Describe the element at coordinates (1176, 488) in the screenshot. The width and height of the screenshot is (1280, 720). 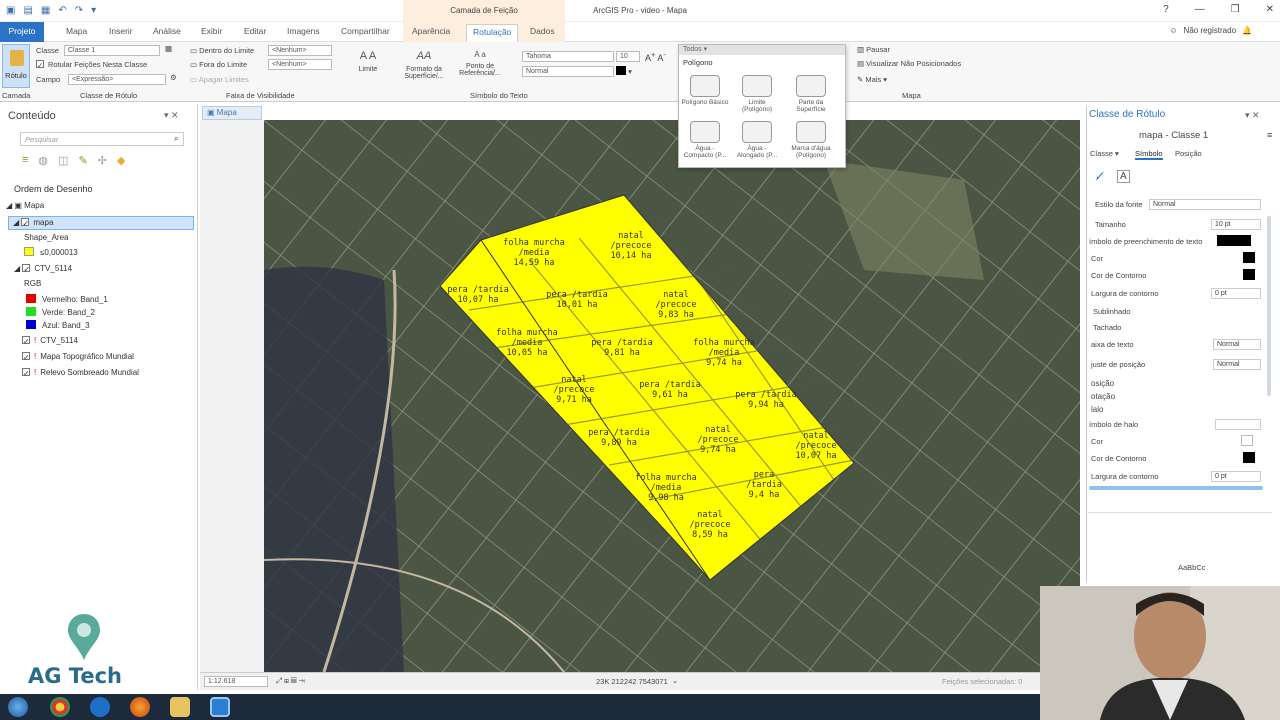
I see `horizontal-scrollbar` at that location.